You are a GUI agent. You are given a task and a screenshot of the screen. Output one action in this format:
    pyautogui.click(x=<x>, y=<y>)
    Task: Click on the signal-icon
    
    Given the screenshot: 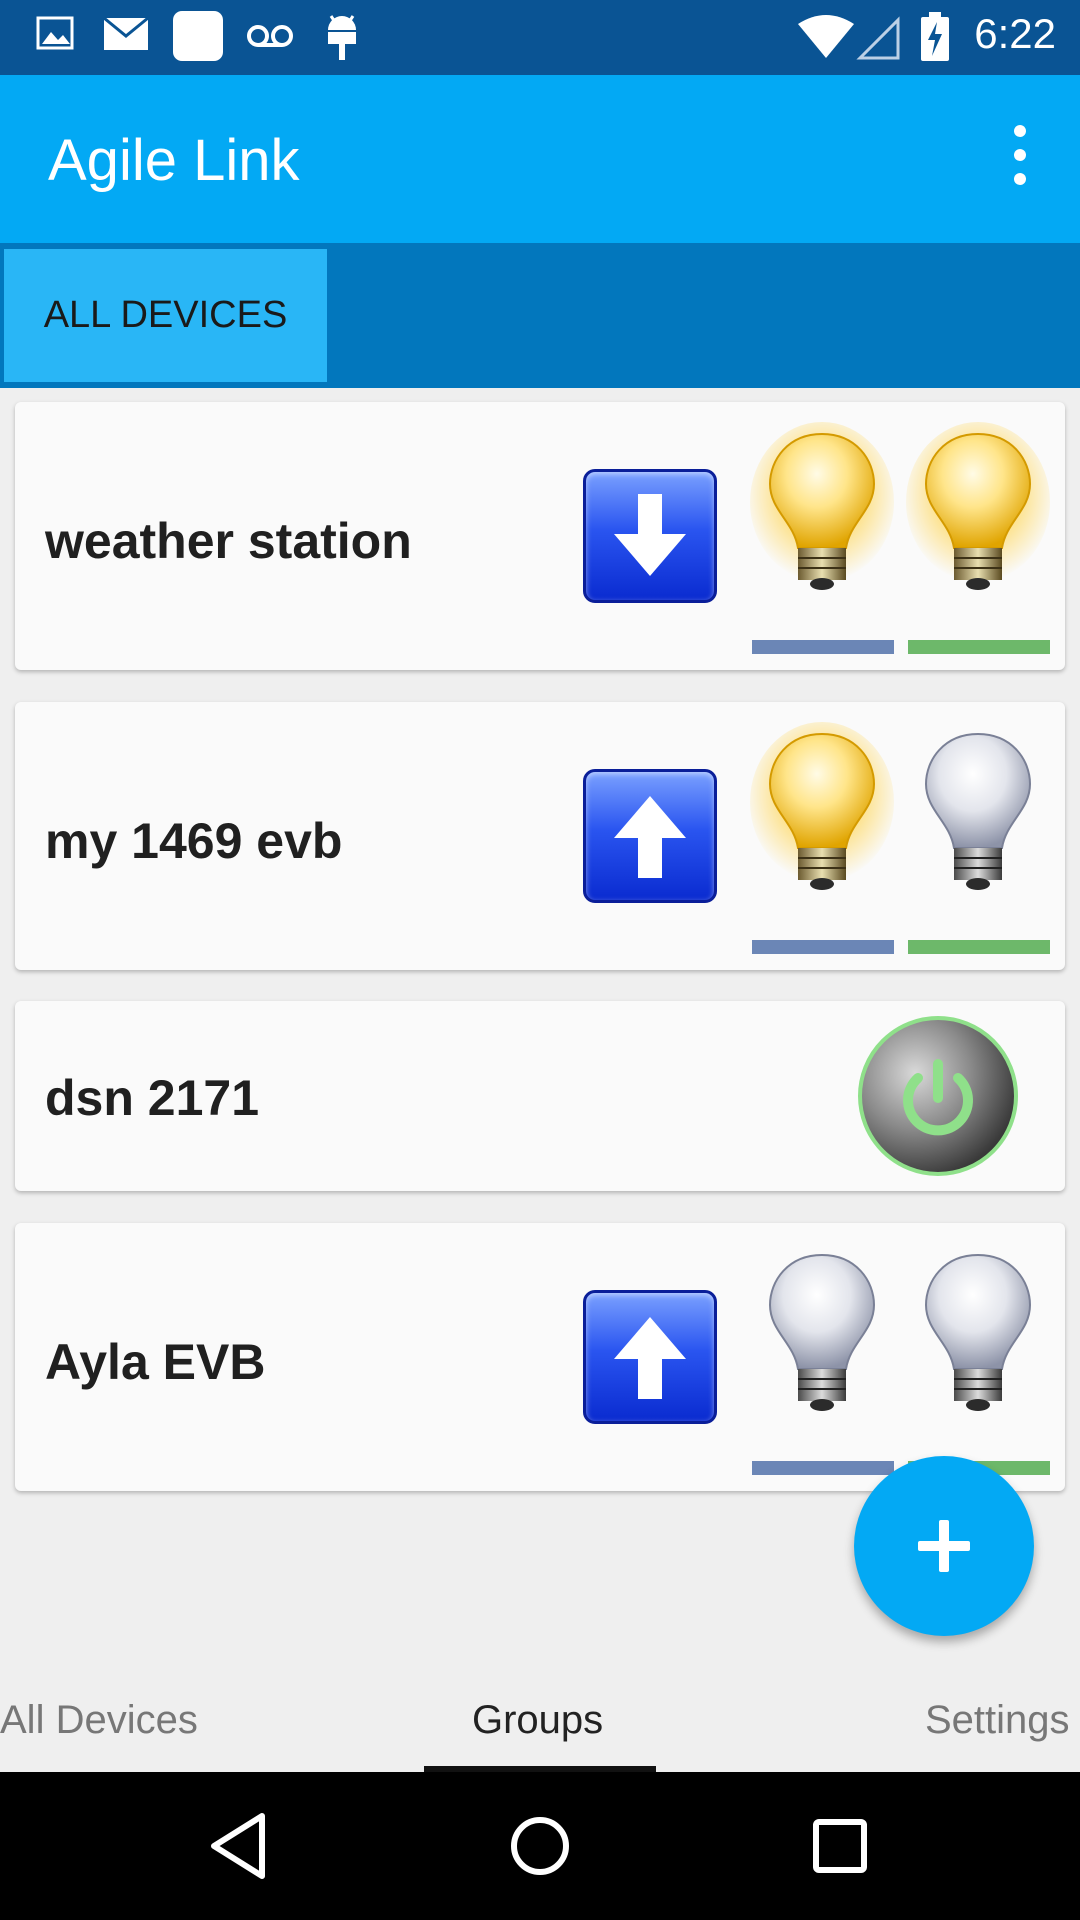 What is the action you would take?
    pyautogui.click(x=878, y=38)
    